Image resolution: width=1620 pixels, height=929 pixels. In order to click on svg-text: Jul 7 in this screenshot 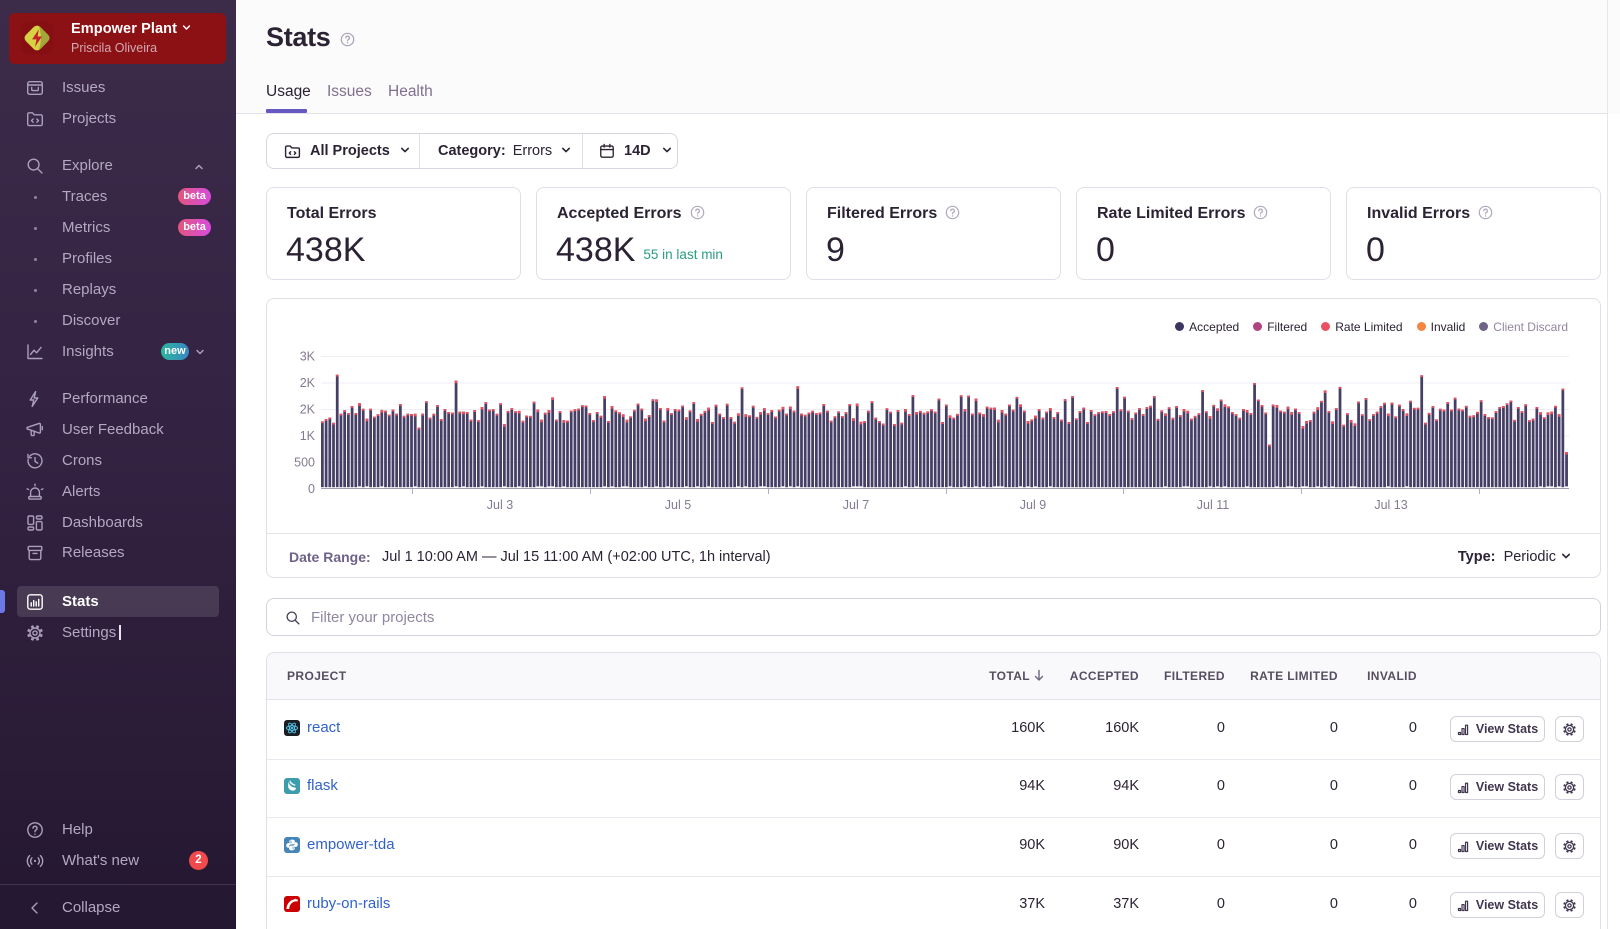, I will do `click(856, 505)`.